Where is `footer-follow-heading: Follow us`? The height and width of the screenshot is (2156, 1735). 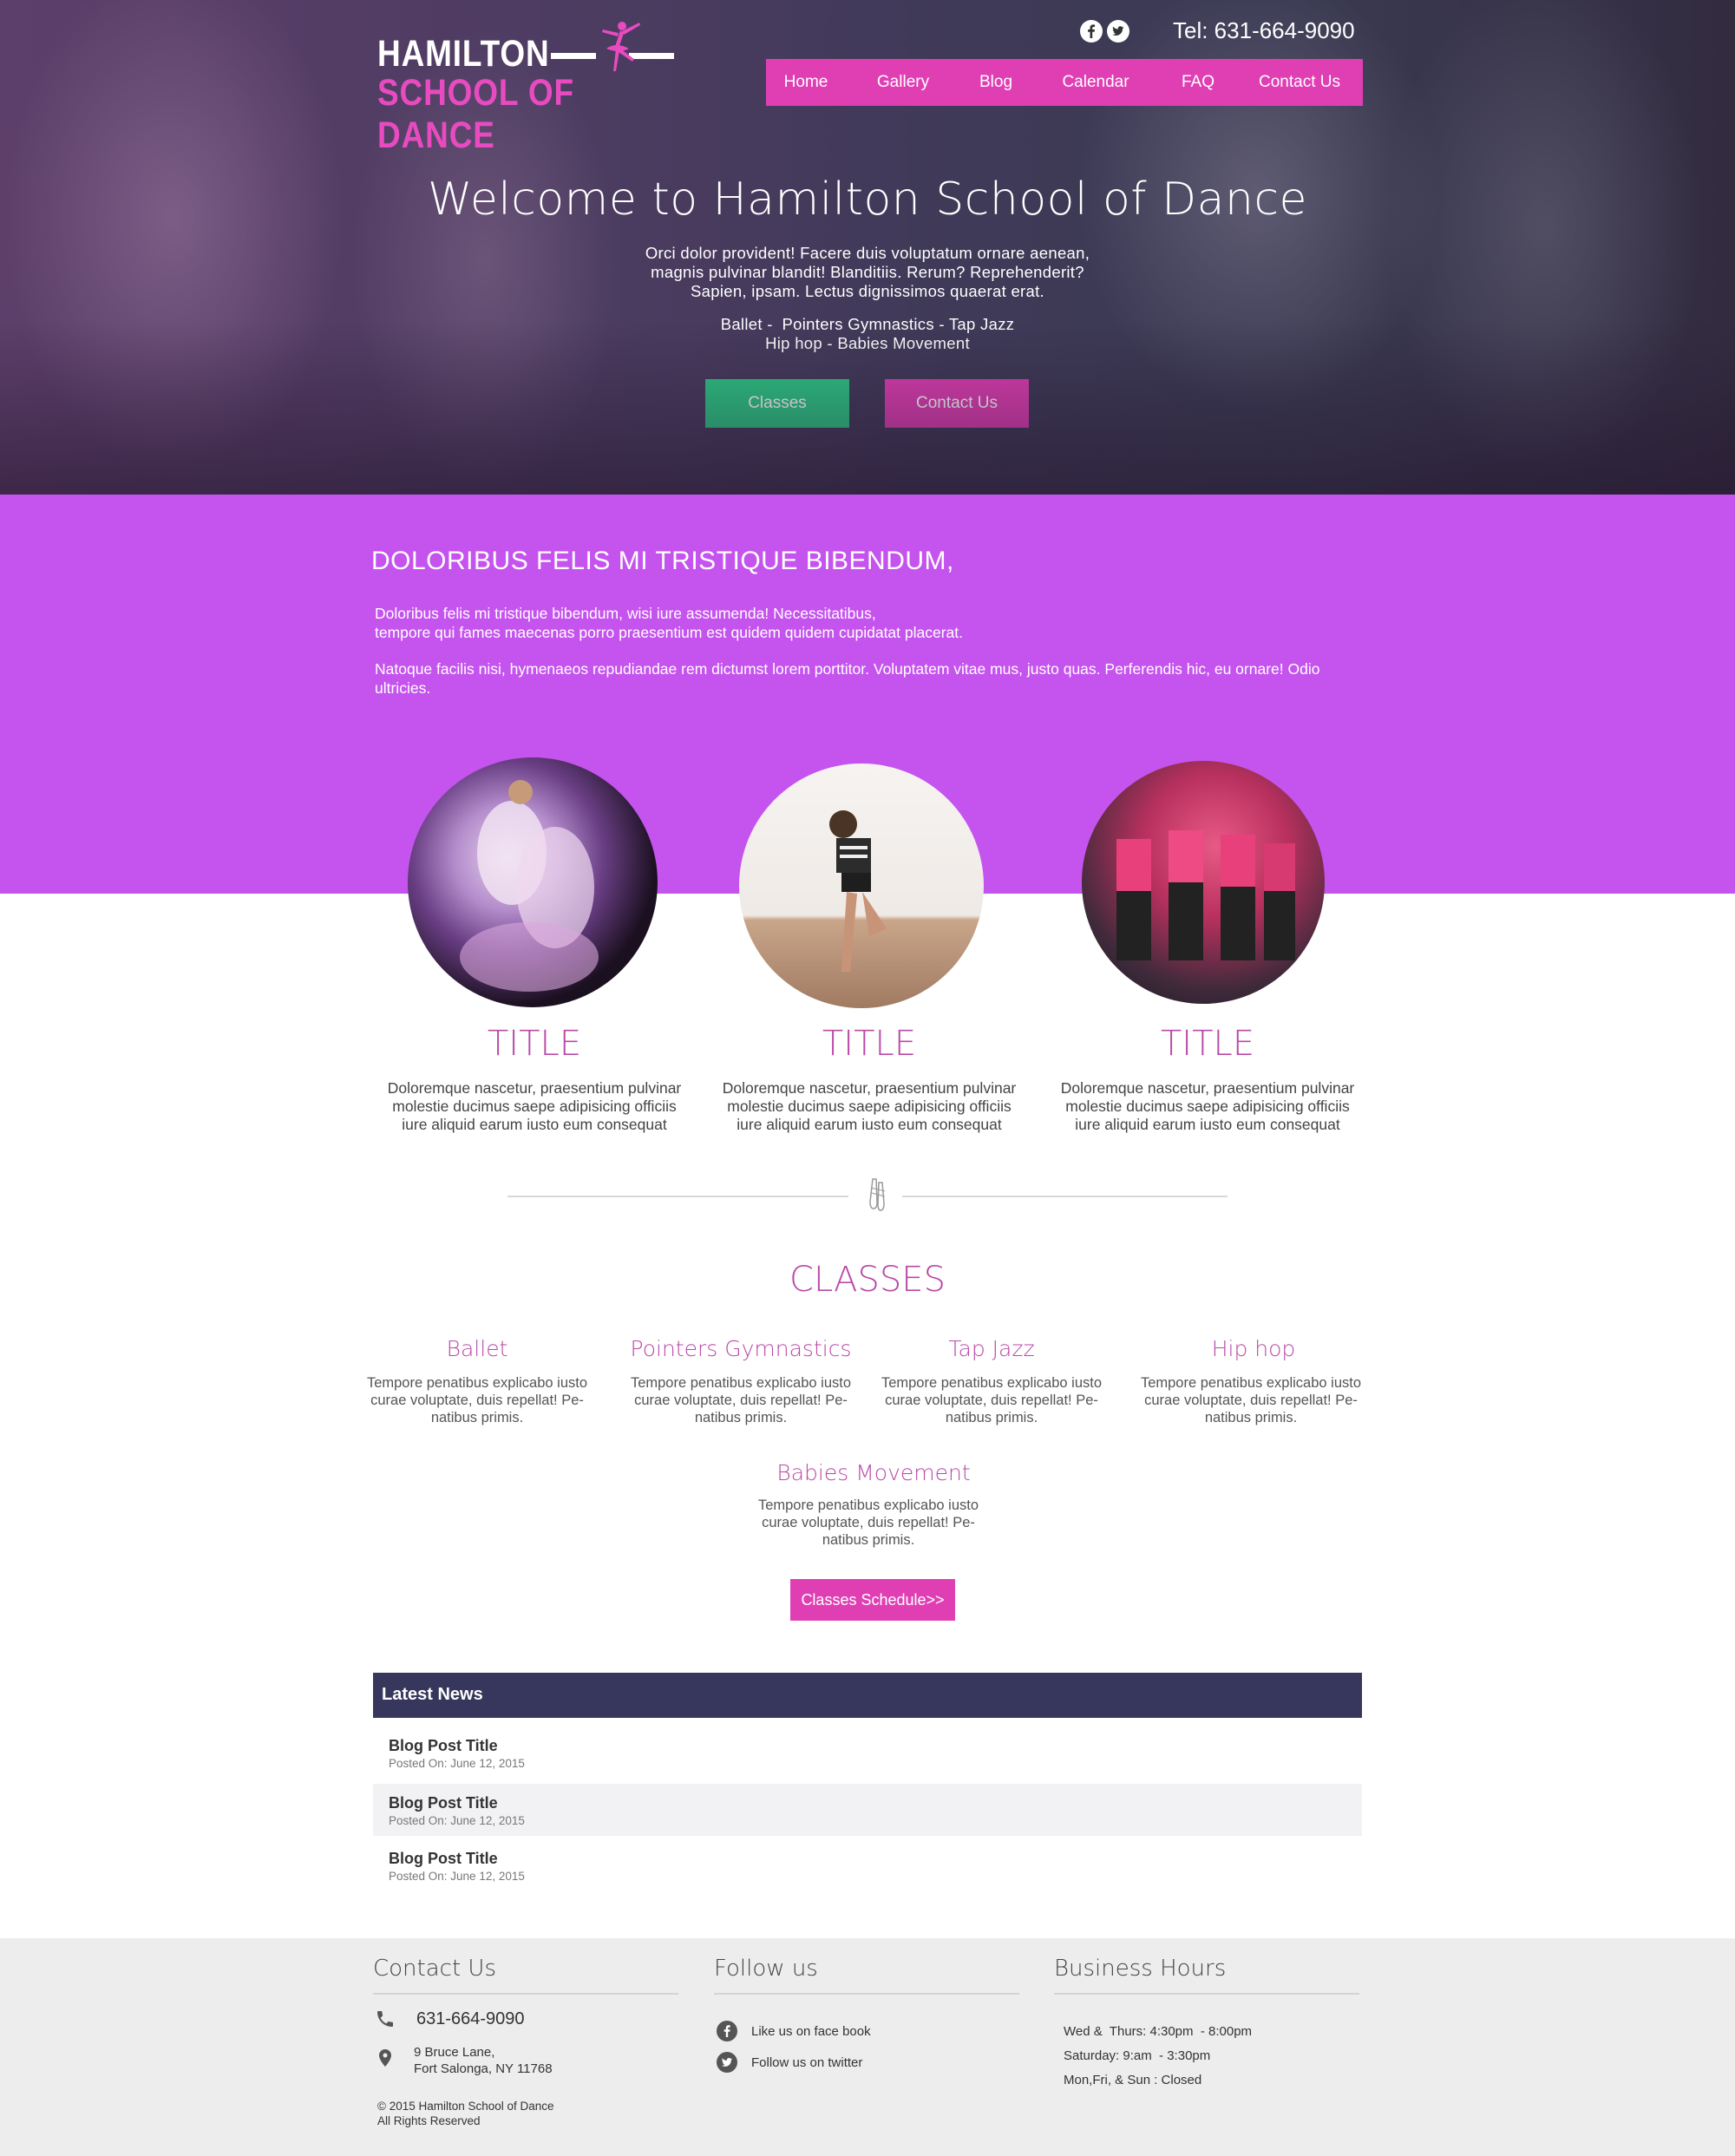
footer-follow-heading: Follow us is located at coordinates (766, 1969).